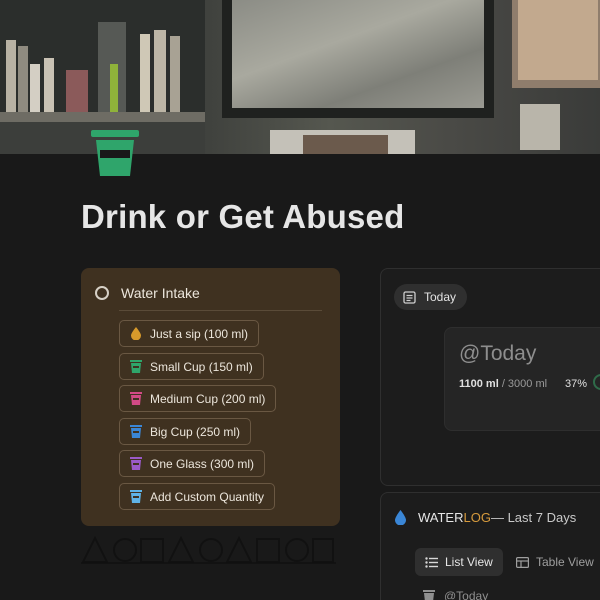  What do you see at coordinates (431, 562) in the screenshot?
I see `list-icon` at bounding box center [431, 562].